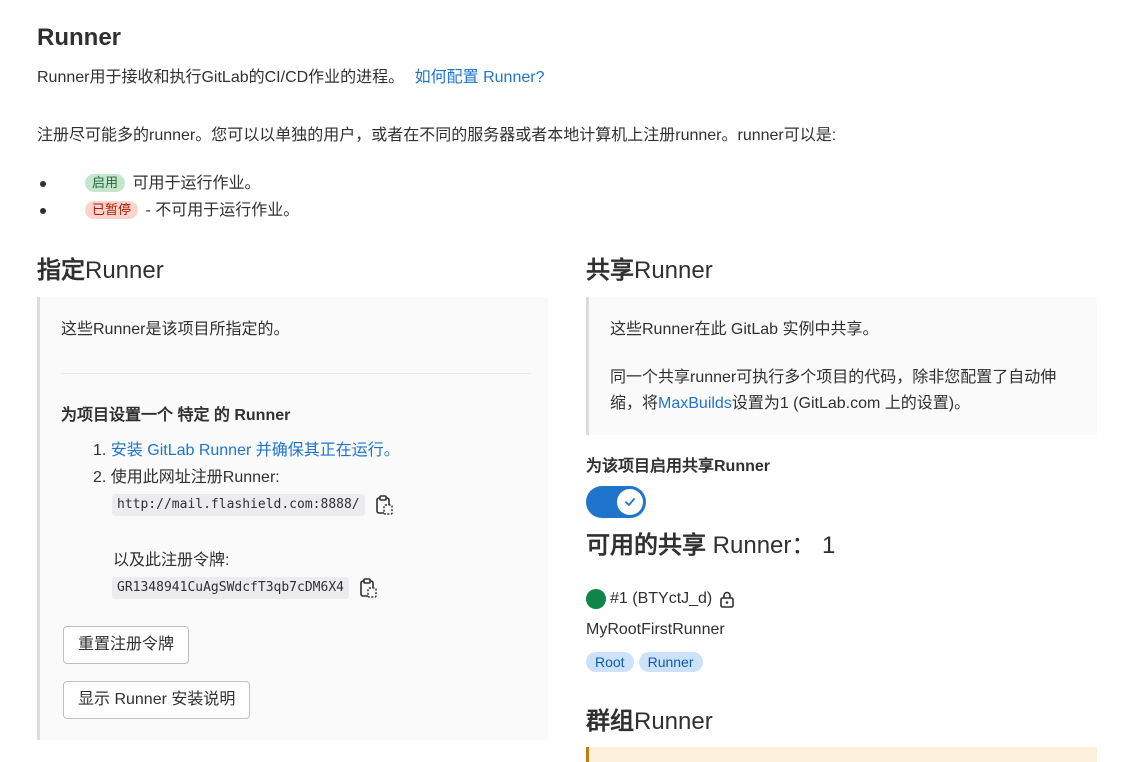  Describe the element at coordinates (105, 183) in the screenshot. I see `active-badge: 启用` at that location.